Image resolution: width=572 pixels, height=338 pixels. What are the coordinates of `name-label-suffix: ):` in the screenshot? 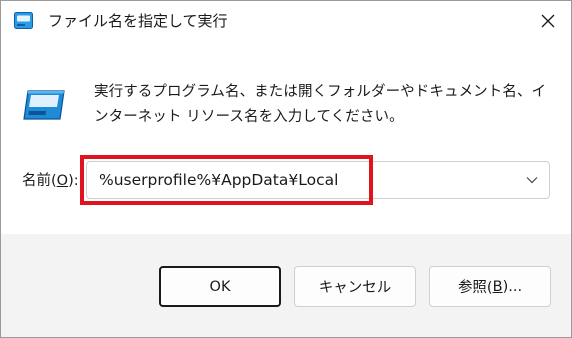 It's located at (73, 181).